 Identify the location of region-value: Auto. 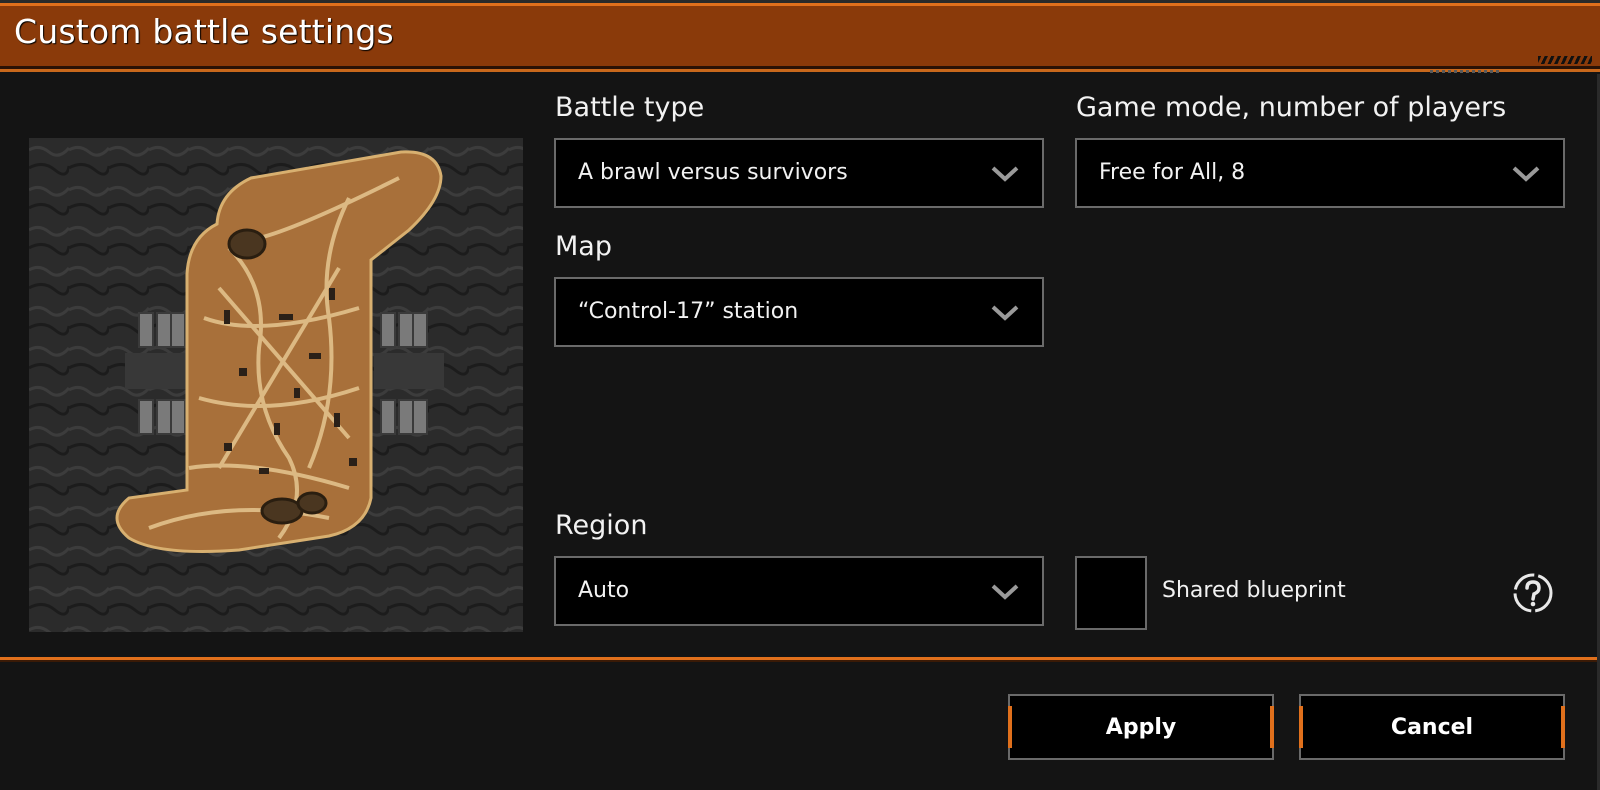
(604, 590).